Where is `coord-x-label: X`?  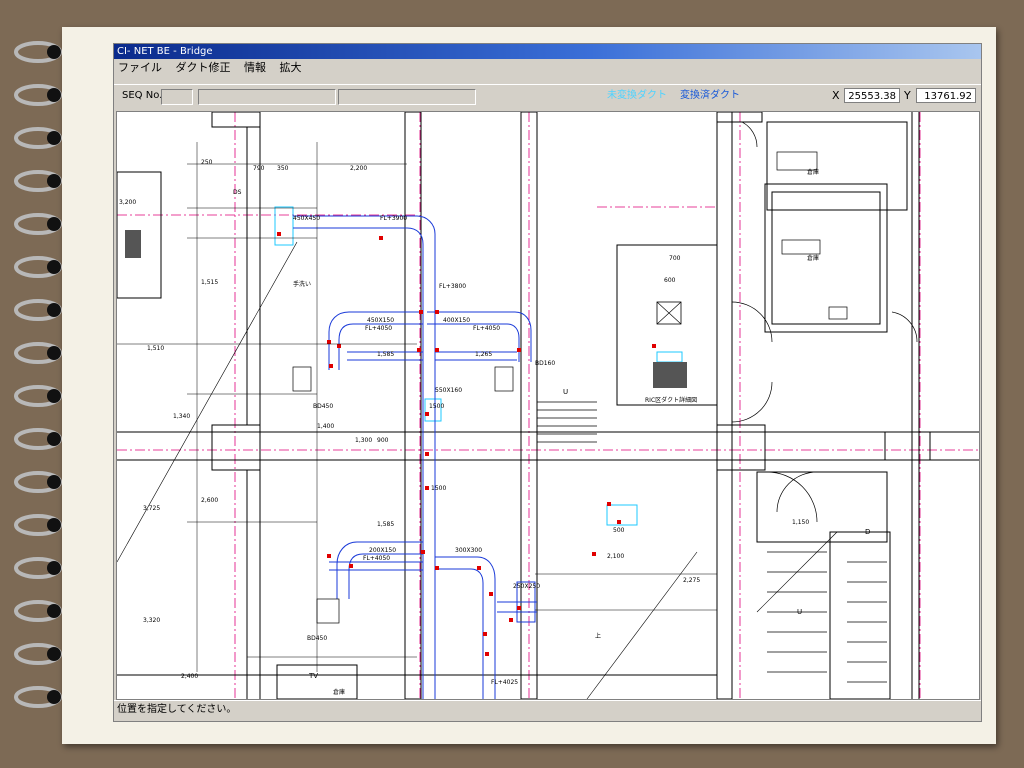 coord-x-label: X is located at coordinates (836, 95).